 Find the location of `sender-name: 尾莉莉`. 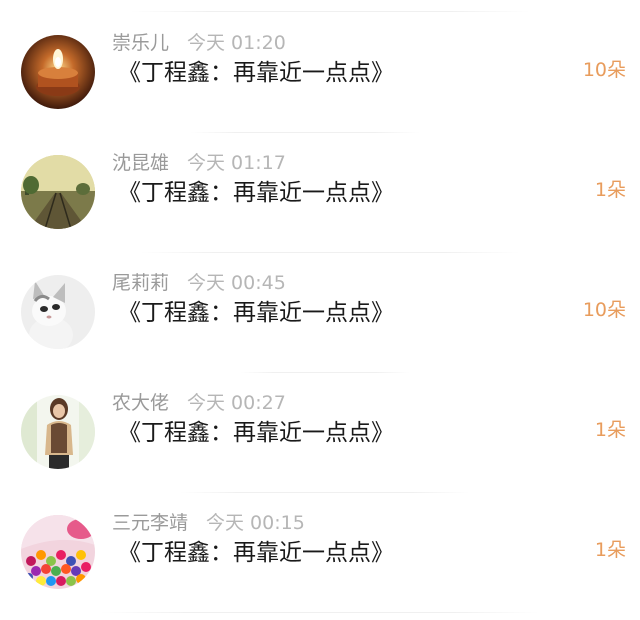

sender-name: 尾莉莉 is located at coordinates (141, 283).